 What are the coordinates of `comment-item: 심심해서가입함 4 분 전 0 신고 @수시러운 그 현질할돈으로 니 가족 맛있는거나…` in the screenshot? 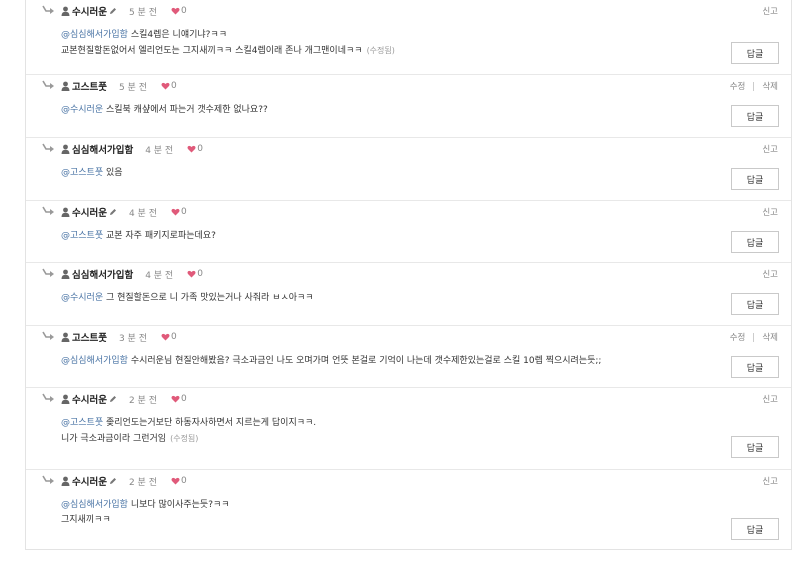 It's located at (408, 294).